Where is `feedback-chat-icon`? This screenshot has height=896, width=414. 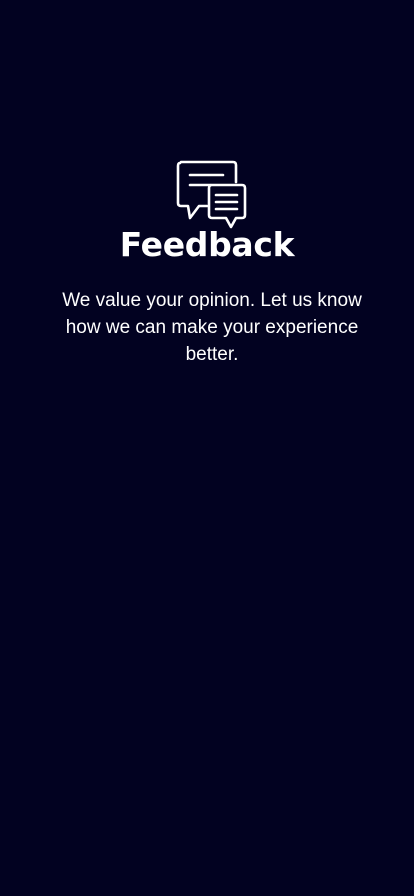
feedback-chat-icon is located at coordinates (212, 194).